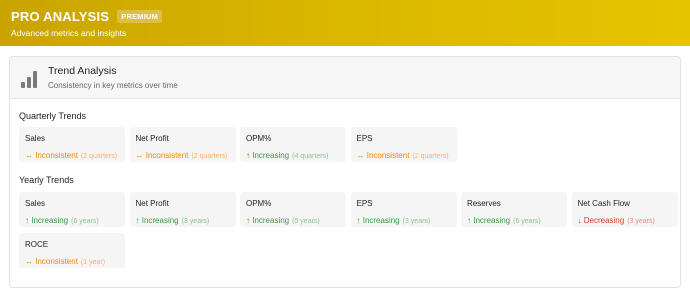 This screenshot has height=293, width=690. Describe the element at coordinates (293, 144) in the screenshot. I see `trend-tile: OPM% ↑ Increasing (4 quarters)` at that location.